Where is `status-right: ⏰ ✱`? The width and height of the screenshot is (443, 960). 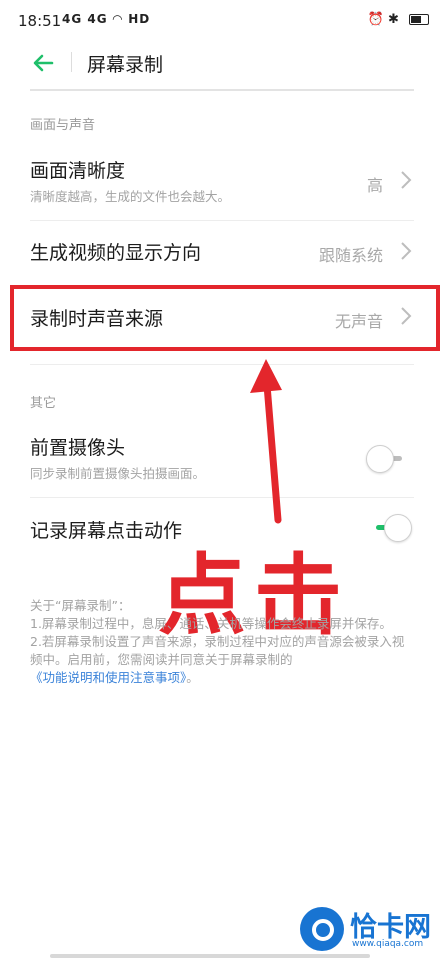
status-right: ⏰ ✱ is located at coordinates (398, 19).